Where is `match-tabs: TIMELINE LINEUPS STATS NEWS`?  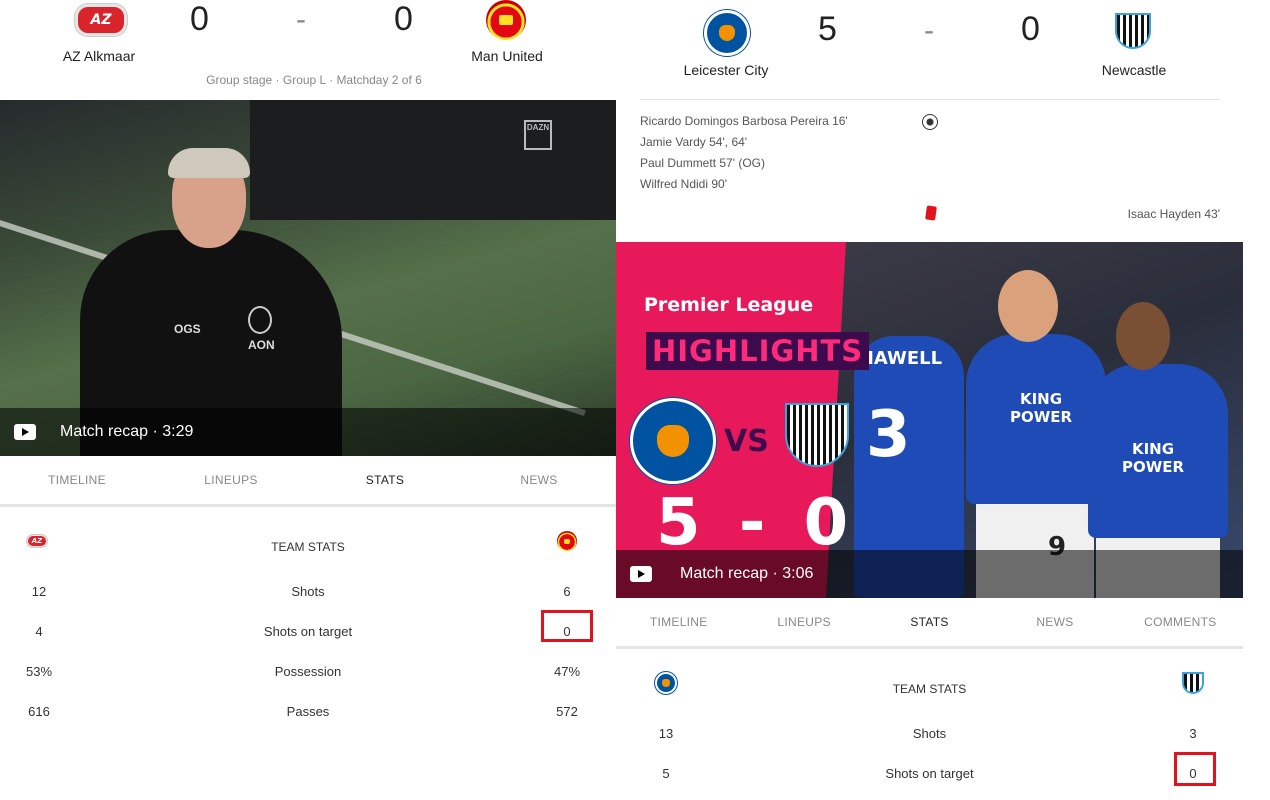
match-tabs: TIMELINE LINEUPS STATS NEWS is located at coordinates (308, 481).